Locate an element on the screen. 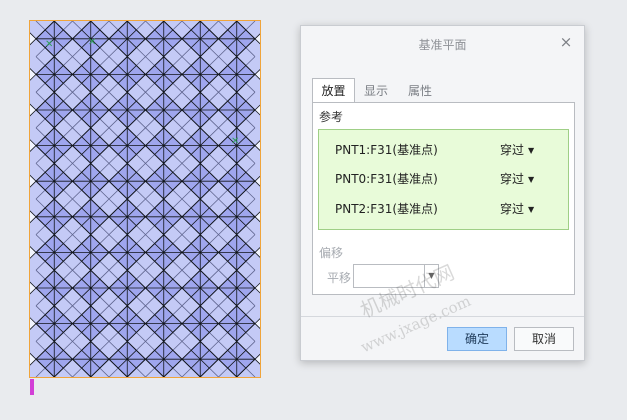  offset-label: 偏移 is located at coordinates (331, 253).